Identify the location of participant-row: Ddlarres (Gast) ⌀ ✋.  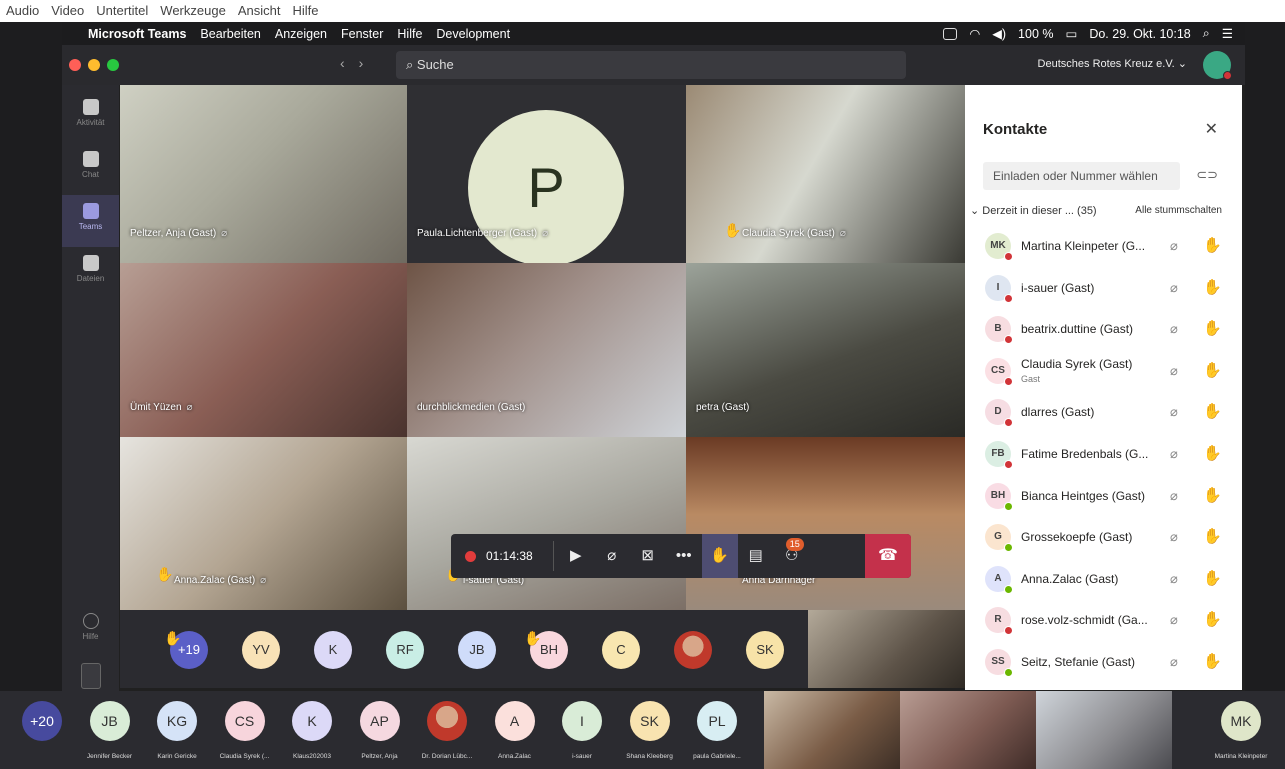
(1103, 413).